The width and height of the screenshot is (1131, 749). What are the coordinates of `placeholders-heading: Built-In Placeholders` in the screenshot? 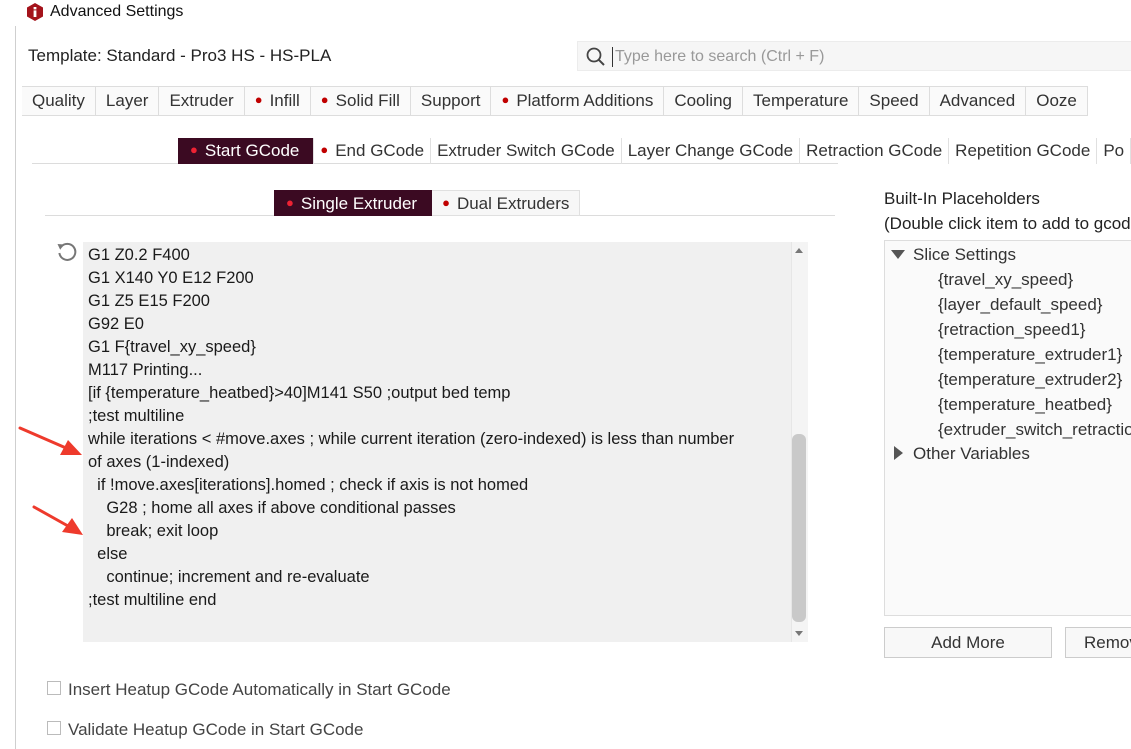 It's located at (962, 198).